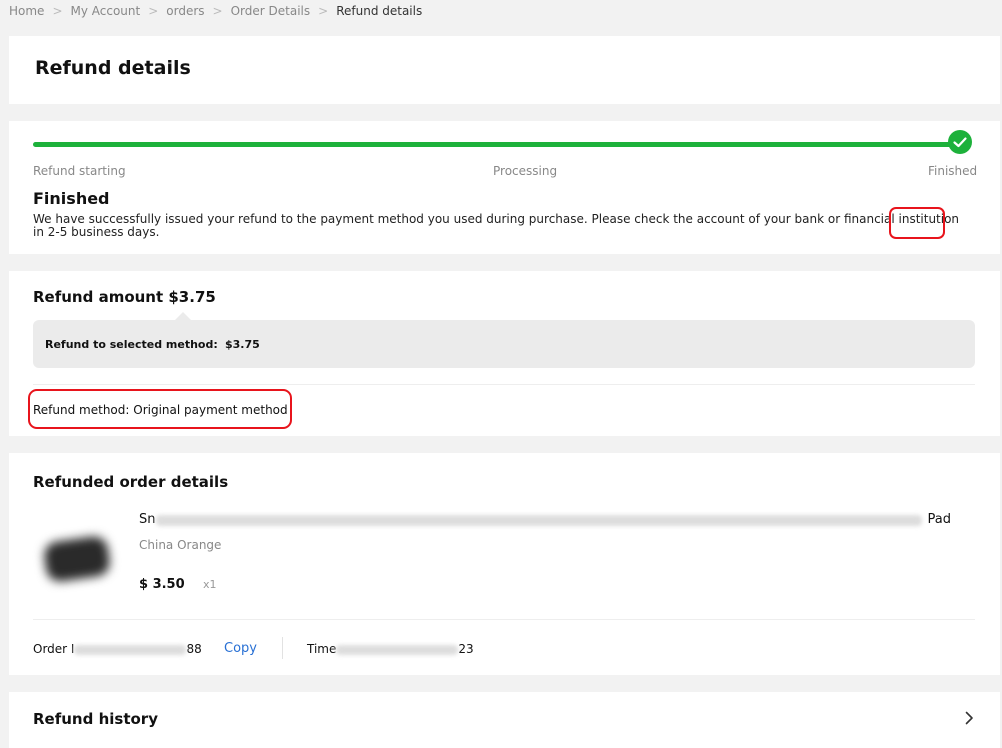 Image resolution: width=1002 pixels, height=748 pixels. I want to click on breadcrumb-my-account: My Account, so click(106, 11).